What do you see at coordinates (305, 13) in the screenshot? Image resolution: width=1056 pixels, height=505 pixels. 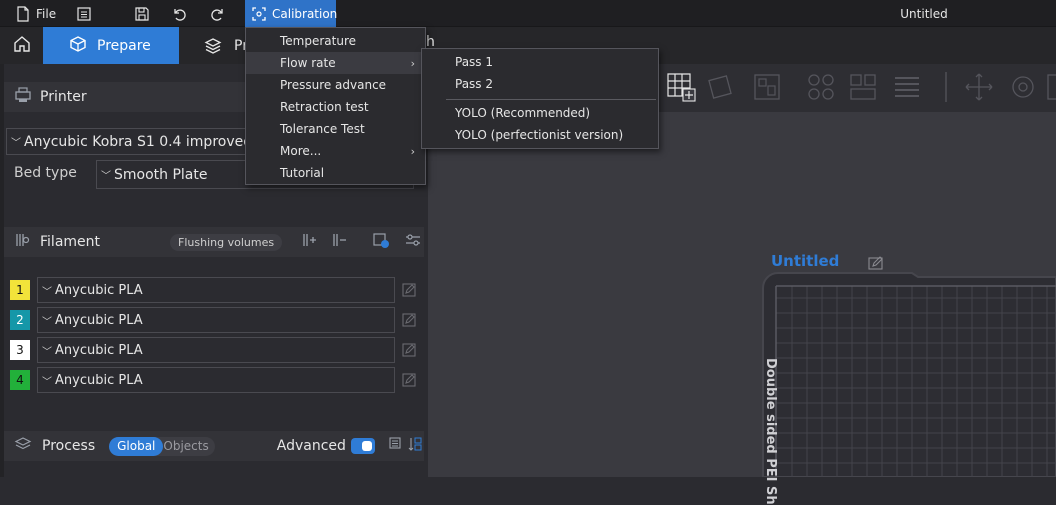 I see `calibration-label: Calibration` at bounding box center [305, 13].